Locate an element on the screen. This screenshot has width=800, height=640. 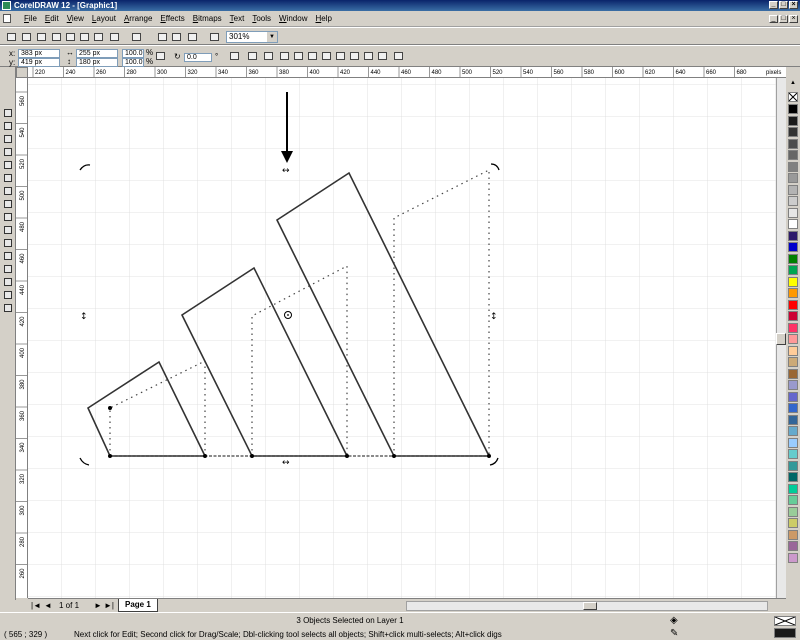
scale-x-input: 100.0 is located at coordinates (133, 53).